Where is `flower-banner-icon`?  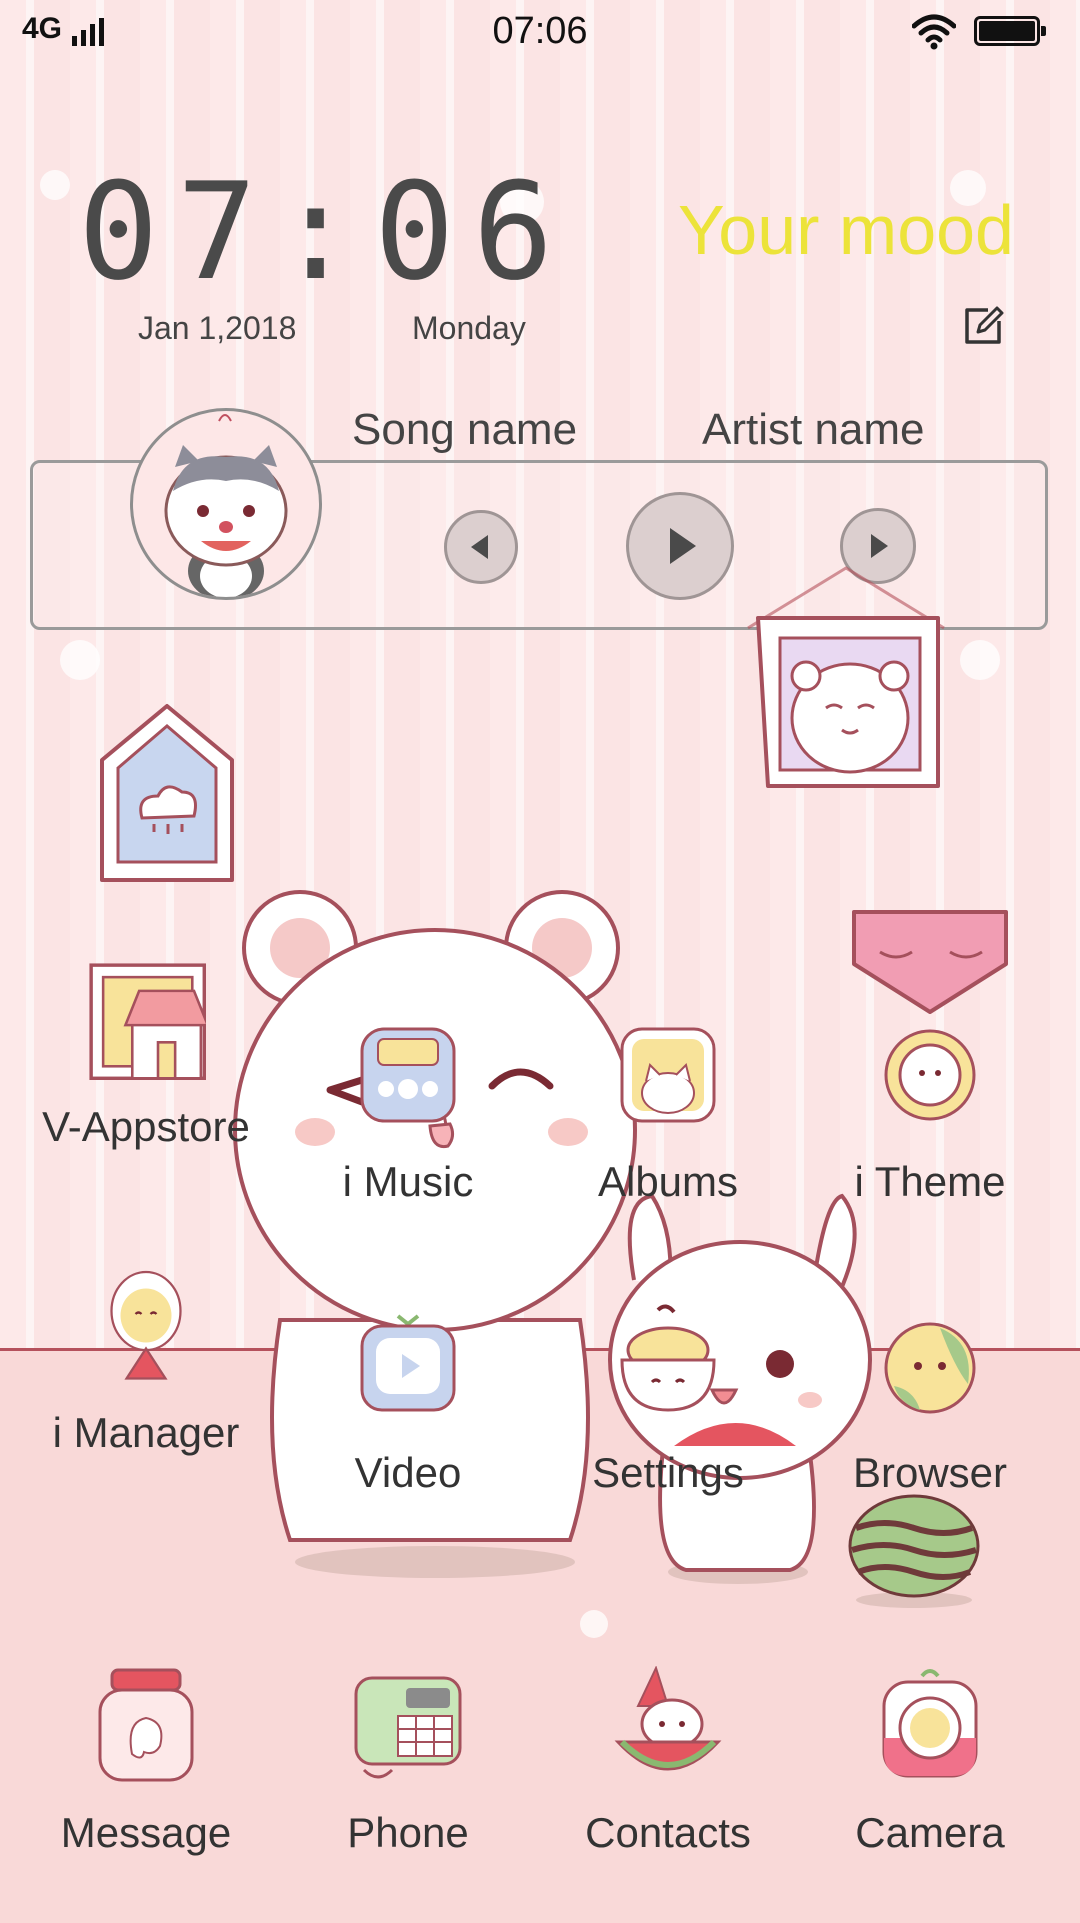 flower-banner-icon is located at coordinates (930, 1075).